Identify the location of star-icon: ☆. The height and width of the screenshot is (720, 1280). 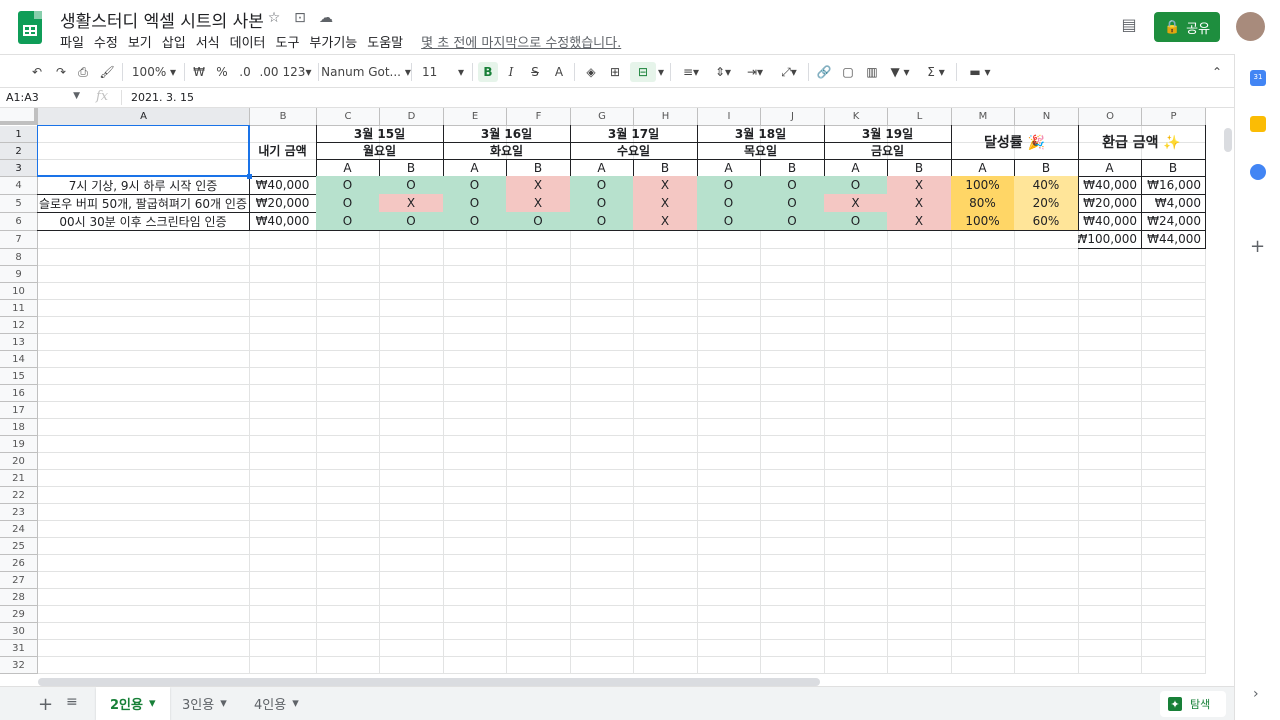
(274, 18).